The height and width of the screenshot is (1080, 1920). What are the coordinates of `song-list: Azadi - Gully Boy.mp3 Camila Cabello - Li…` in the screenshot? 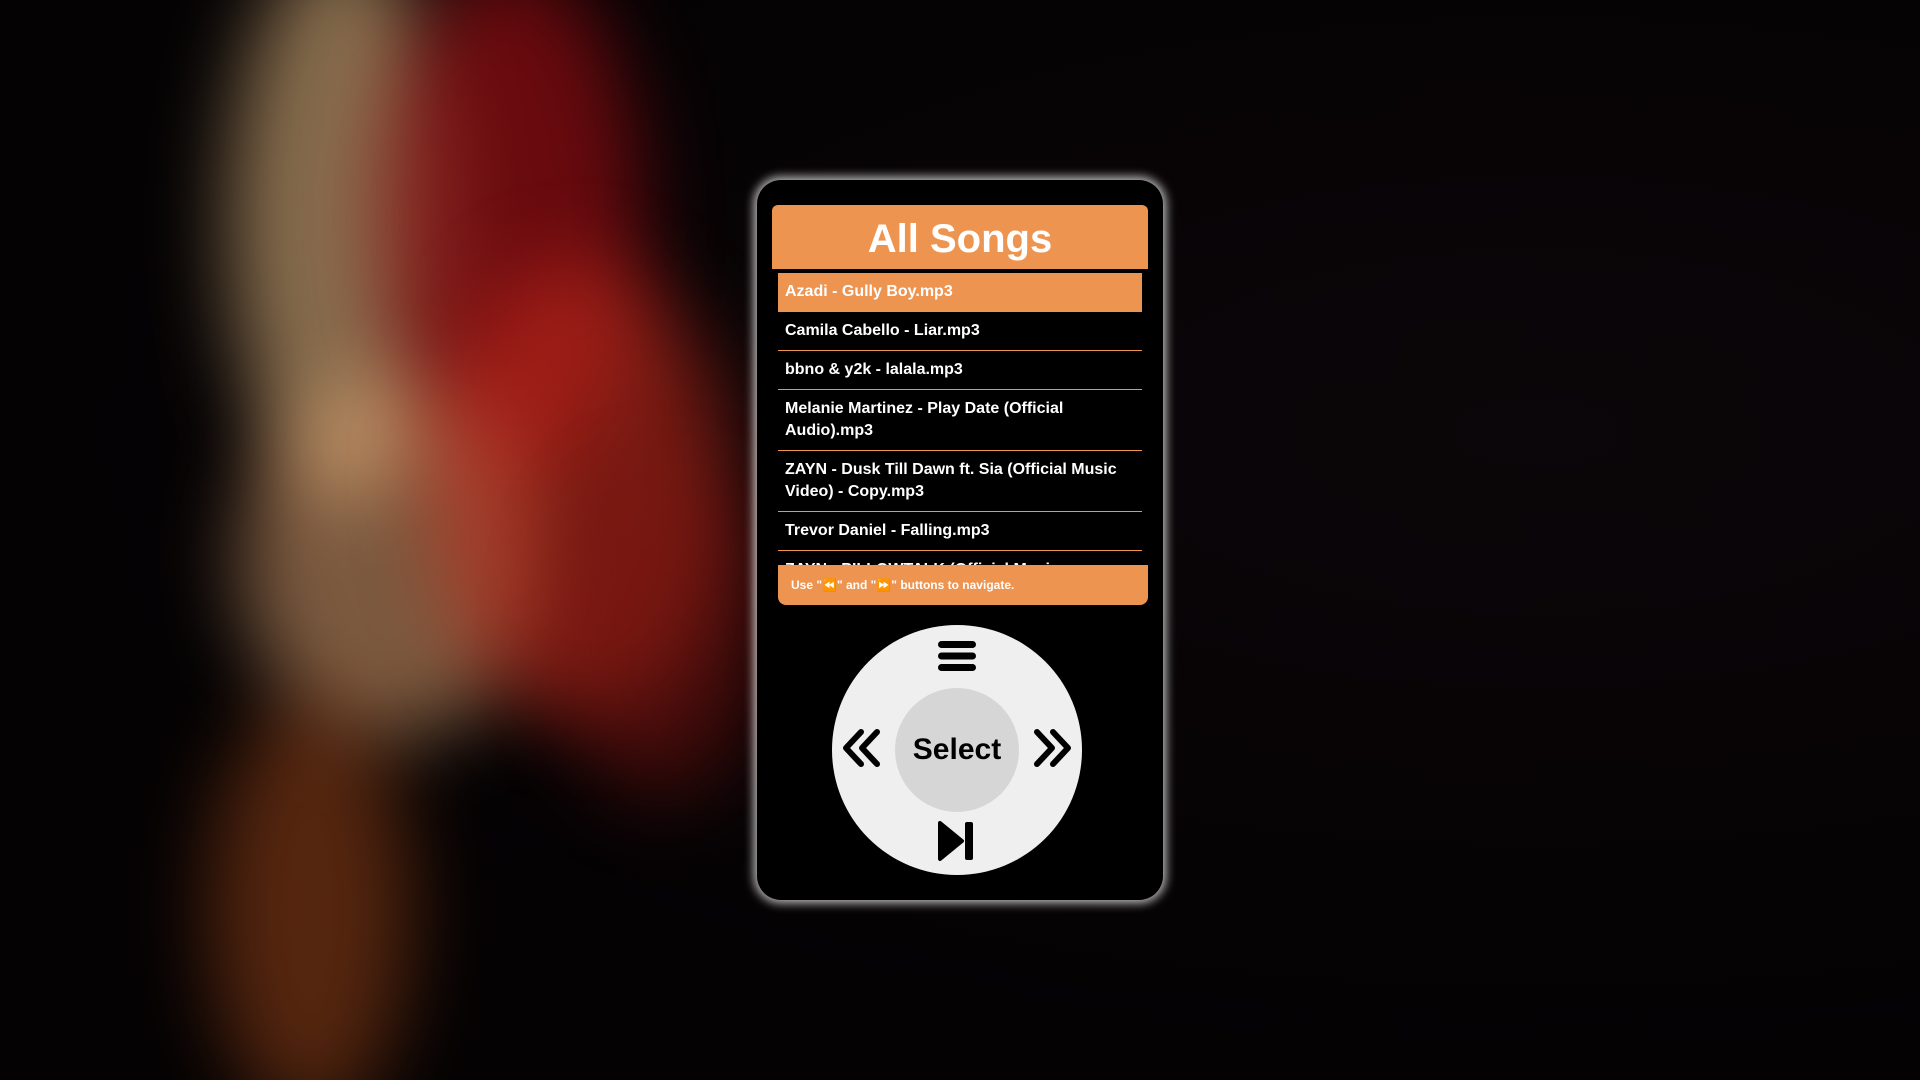 It's located at (960, 419).